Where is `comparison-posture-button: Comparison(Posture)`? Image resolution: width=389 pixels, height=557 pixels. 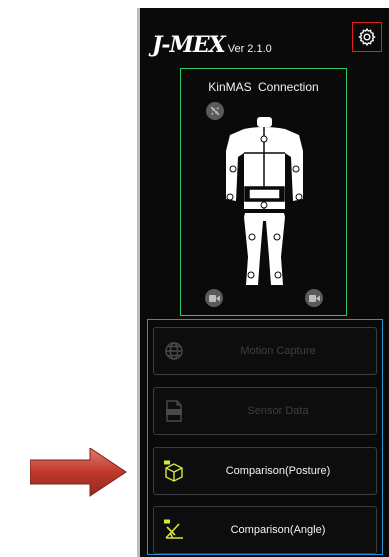 comparison-posture-button: Comparison(Posture) is located at coordinates (265, 471).